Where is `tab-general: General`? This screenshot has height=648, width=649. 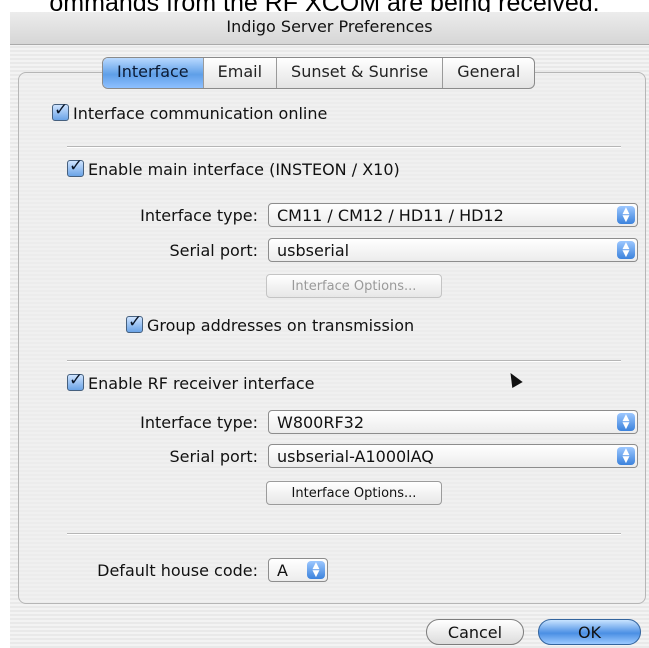 tab-general: General is located at coordinates (488, 73).